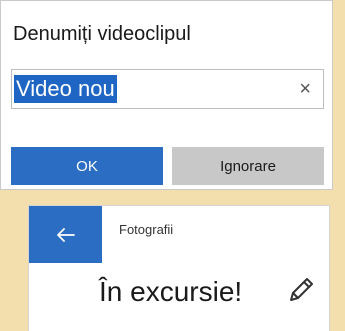 This screenshot has height=331, width=345. Describe the element at coordinates (170, 292) in the screenshot. I see `album-title: În excursie!` at that location.